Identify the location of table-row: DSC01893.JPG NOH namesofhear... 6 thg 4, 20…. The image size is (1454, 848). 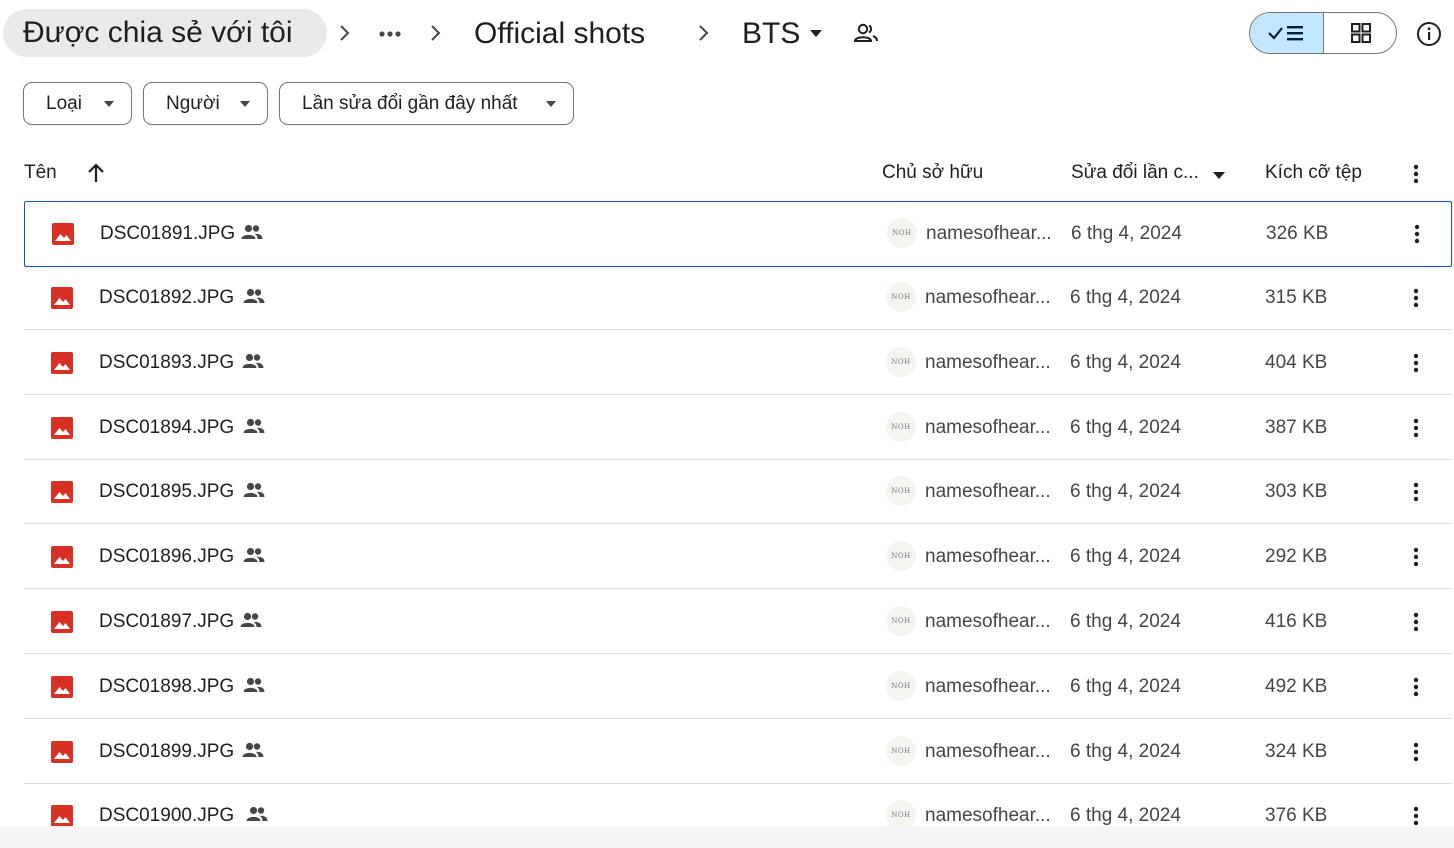
(738, 363).